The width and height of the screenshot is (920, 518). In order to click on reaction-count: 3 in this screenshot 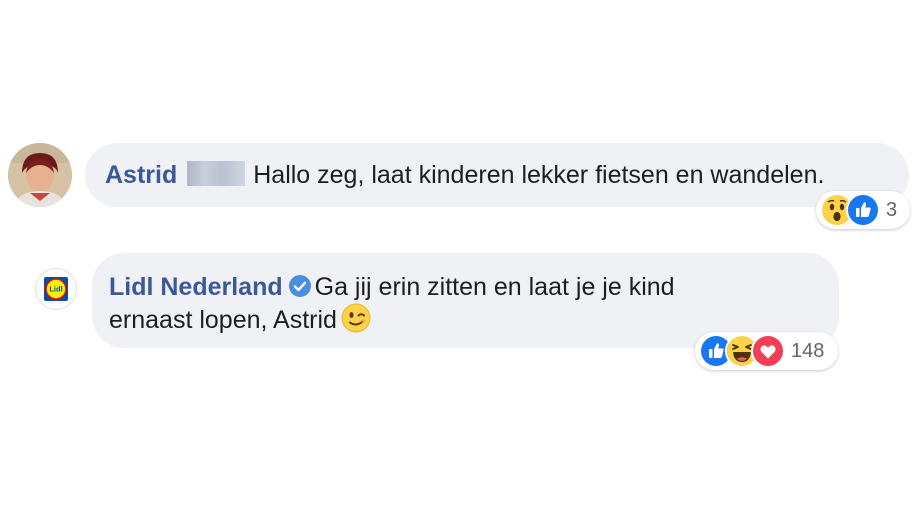, I will do `click(892, 209)`.